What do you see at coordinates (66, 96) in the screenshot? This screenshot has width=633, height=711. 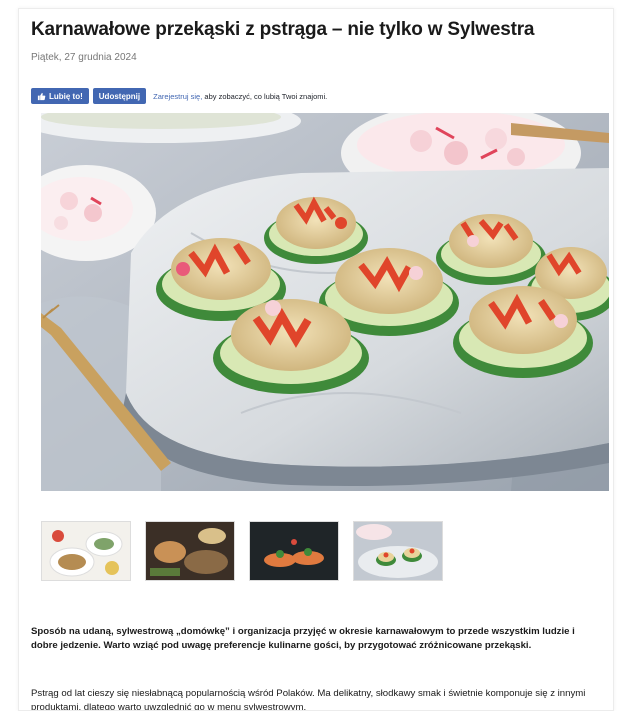 I see `facebook-like-label: Lubię to!` at bounding box center [66, 96].